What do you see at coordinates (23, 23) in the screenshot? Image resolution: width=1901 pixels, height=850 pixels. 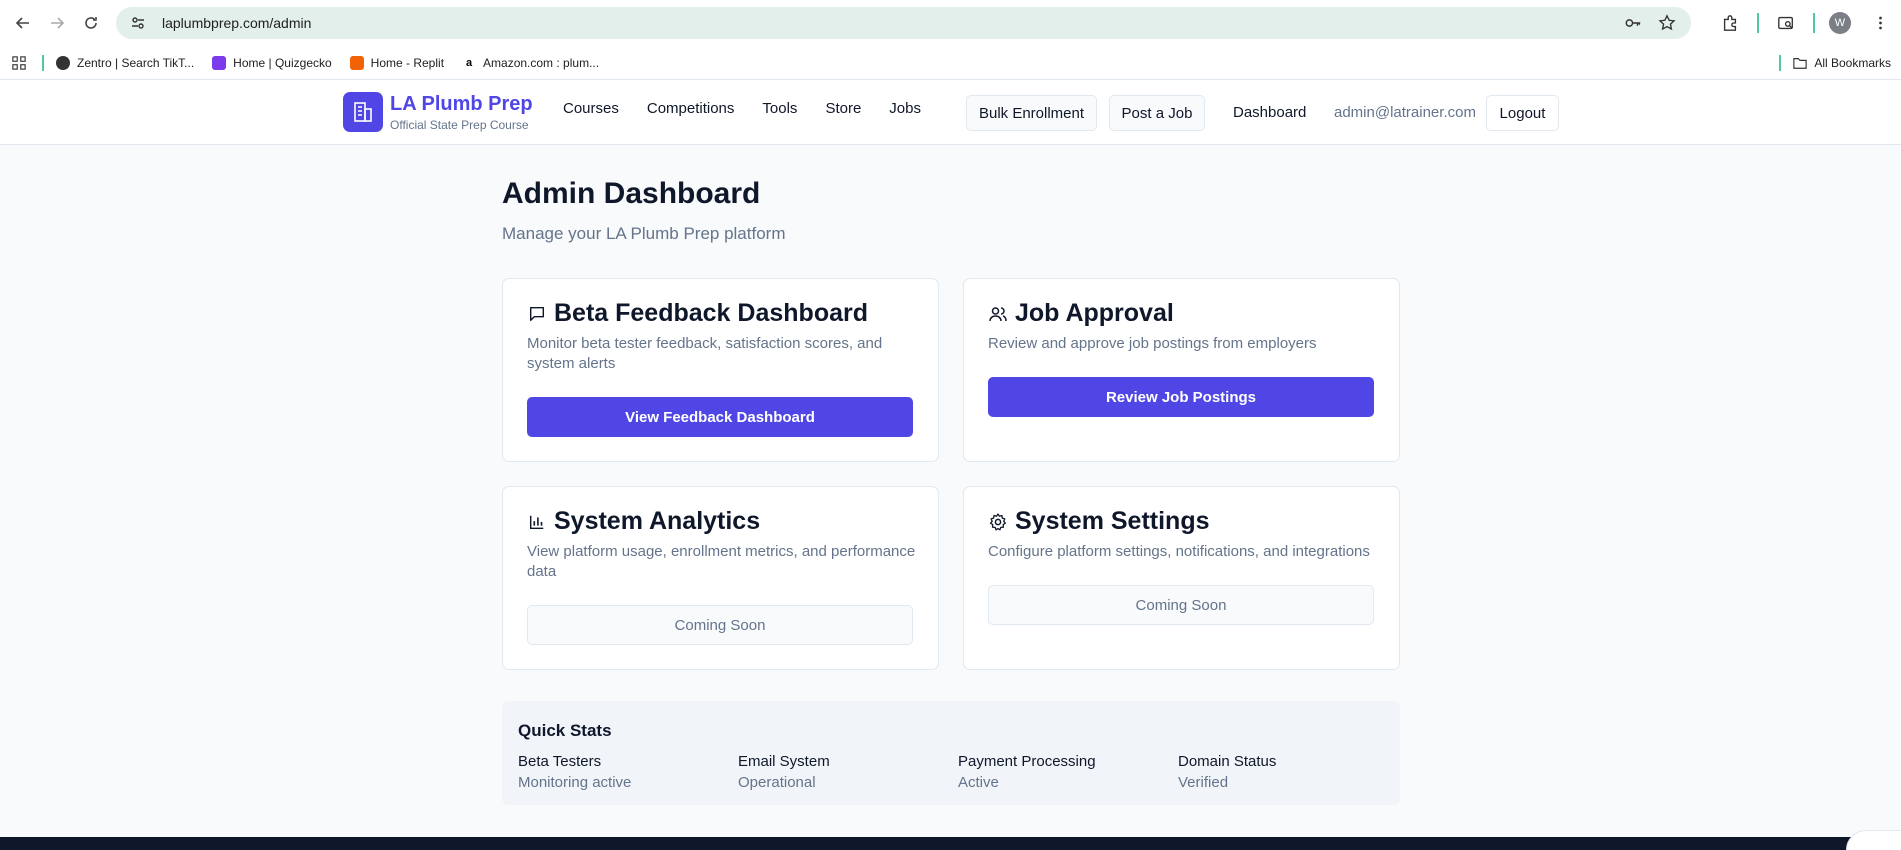 I see `back-arrow-icon` at bounding box center [23, 23].